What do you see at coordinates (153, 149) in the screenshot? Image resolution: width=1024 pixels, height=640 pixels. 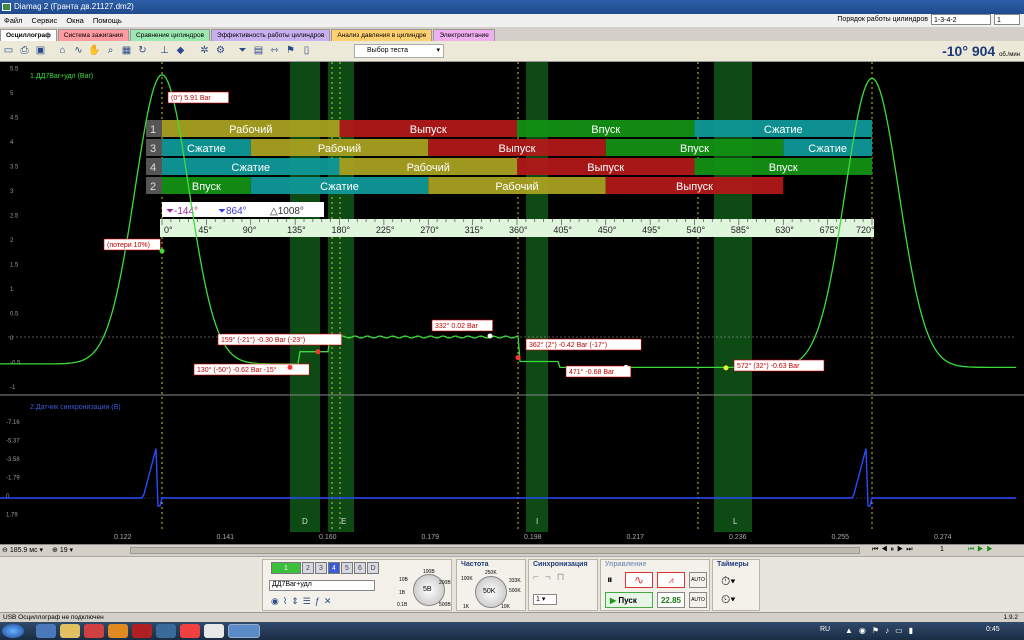 I see `cyl-num: 3` at bounding box center [153, 149].